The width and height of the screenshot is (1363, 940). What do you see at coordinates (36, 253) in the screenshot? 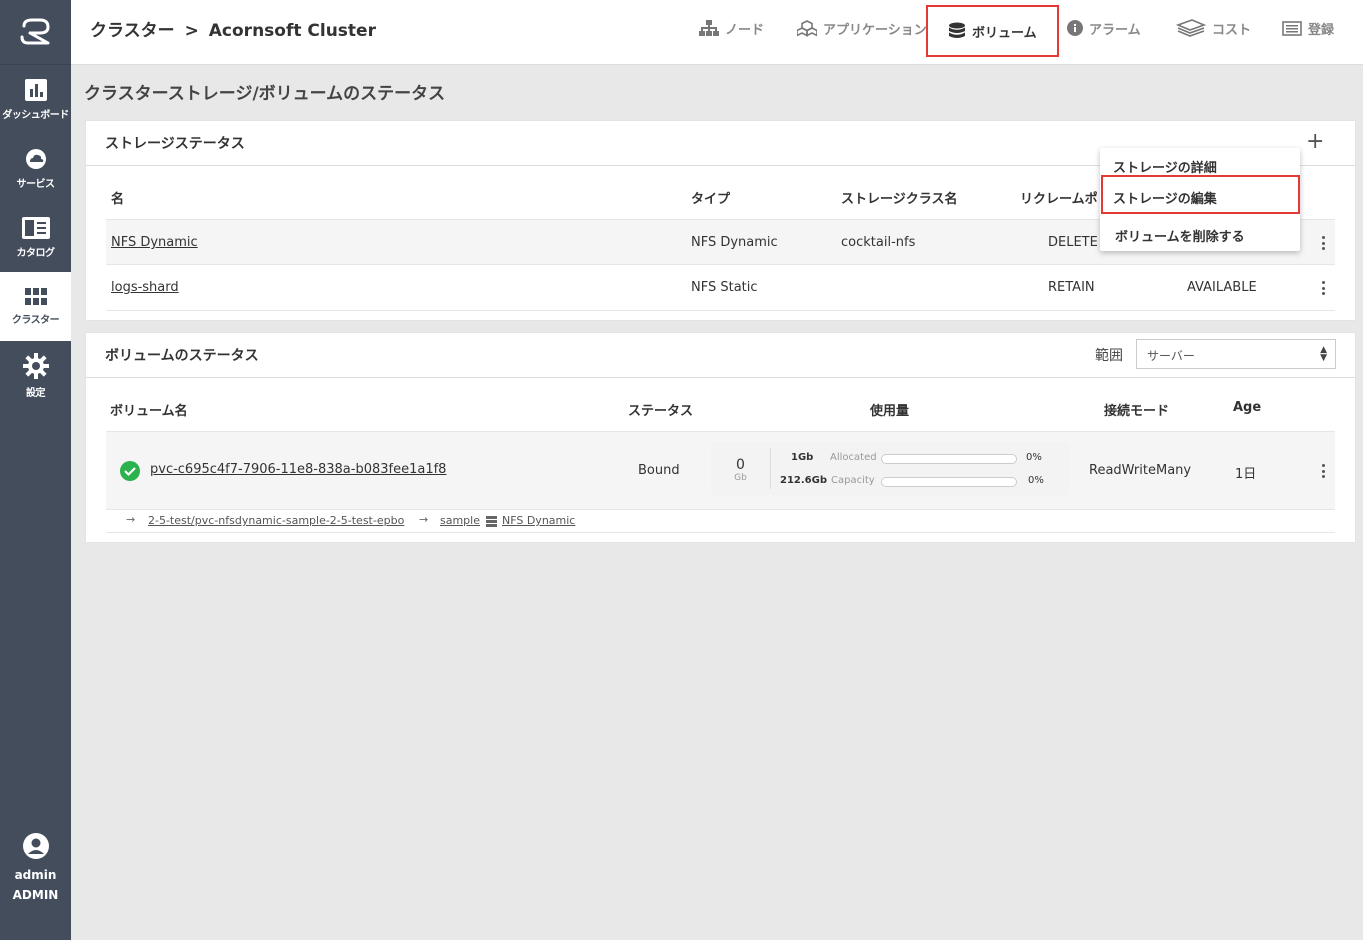
I see `sidebar-item-label: カタログ` at bounding box center [36, 253].